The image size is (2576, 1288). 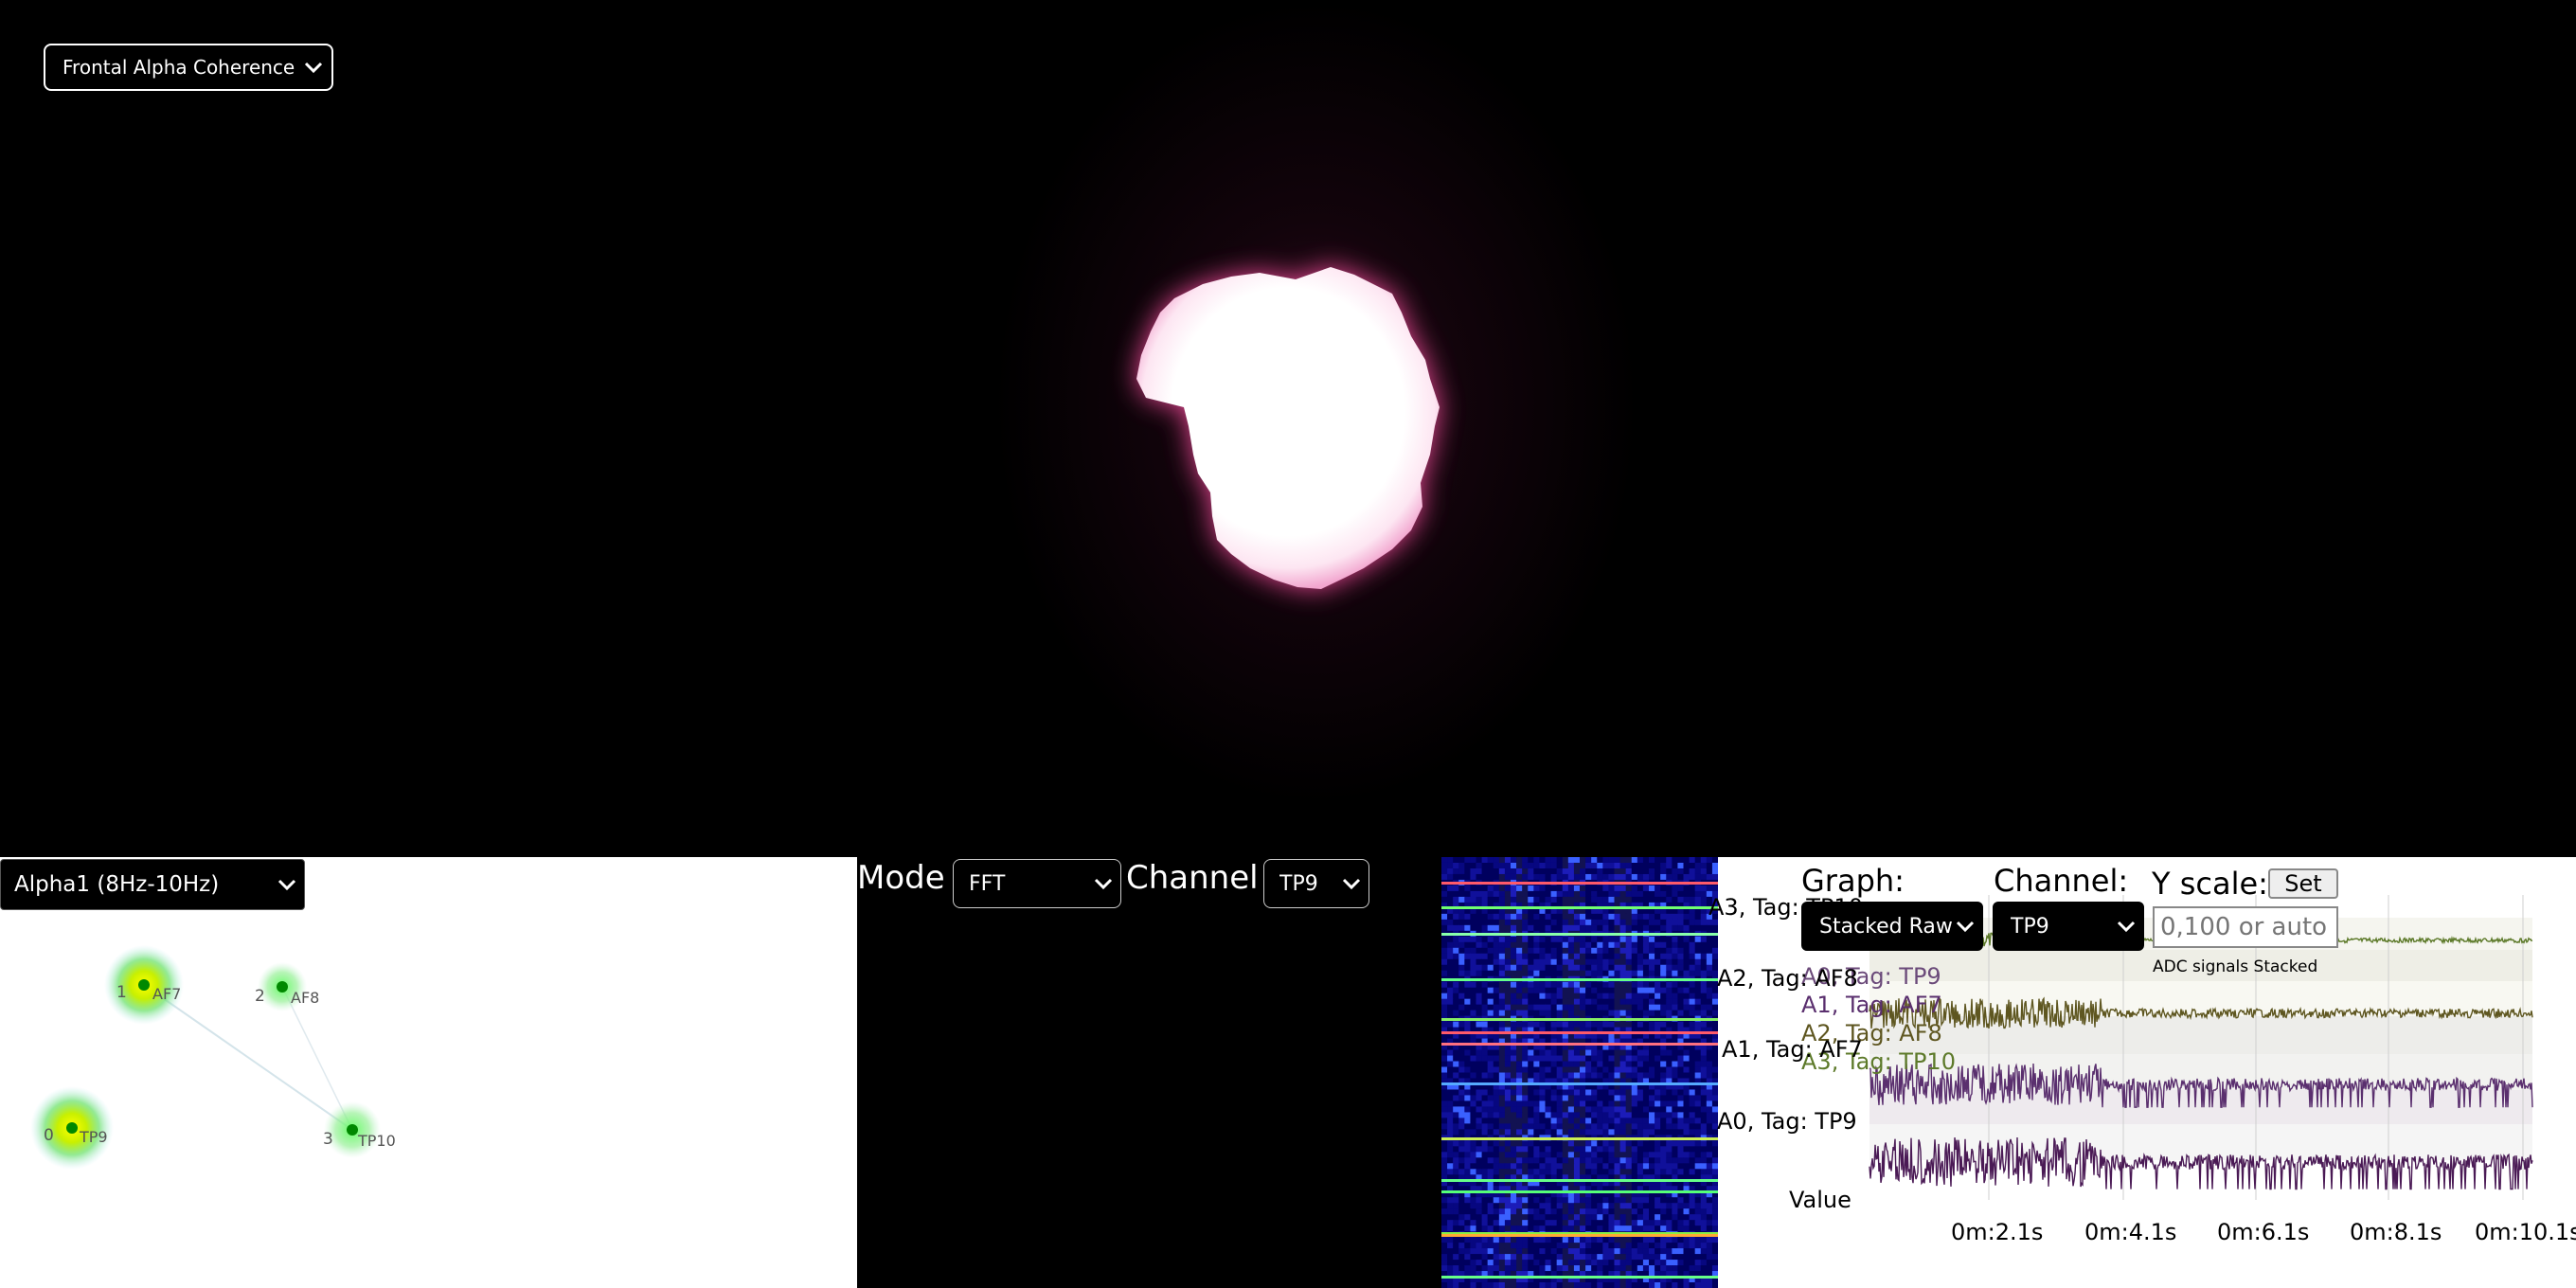 I want to click on electrode-node-tp9, so click(x=72, y=1128).